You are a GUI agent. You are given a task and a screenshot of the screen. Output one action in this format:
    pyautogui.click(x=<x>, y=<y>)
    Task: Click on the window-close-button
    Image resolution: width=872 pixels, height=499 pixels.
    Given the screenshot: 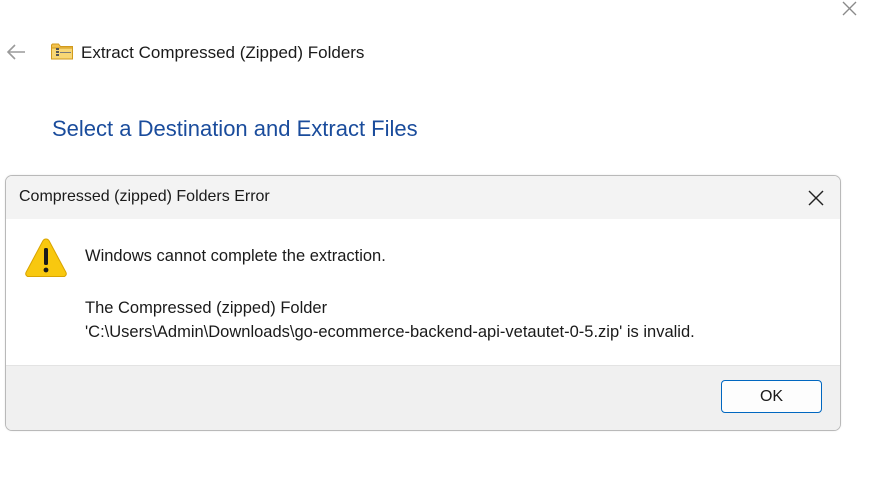 What is the action you would take?
    pyautogui.click(x=850, y=10)
    